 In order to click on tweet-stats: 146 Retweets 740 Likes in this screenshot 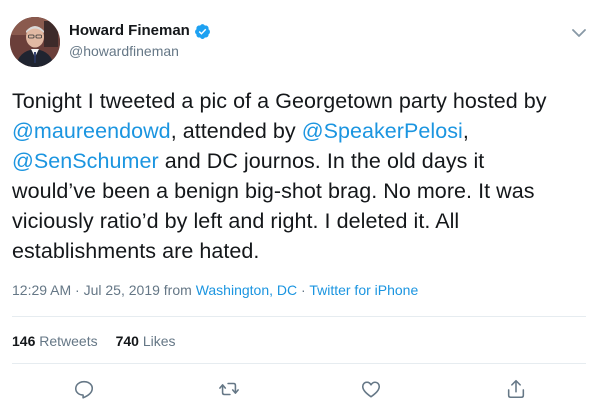, I will do `click(94, 341)`.